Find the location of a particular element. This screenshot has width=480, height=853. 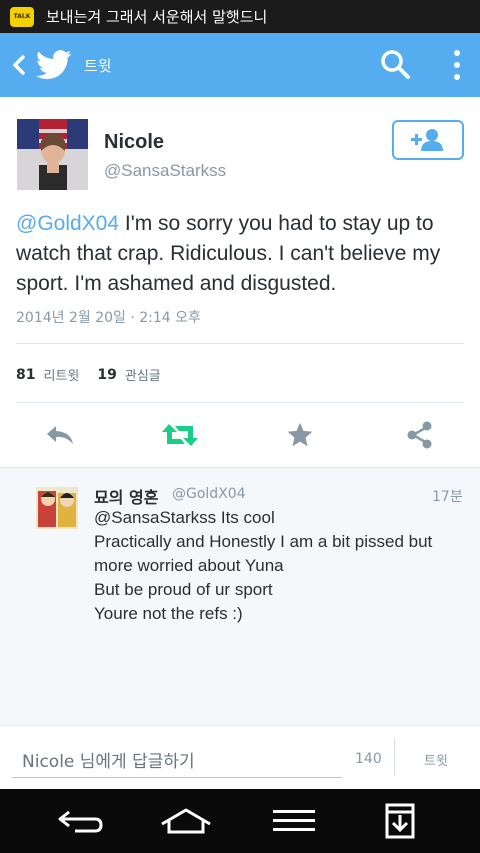

add-user-icon is located at coordinates (427, 140).